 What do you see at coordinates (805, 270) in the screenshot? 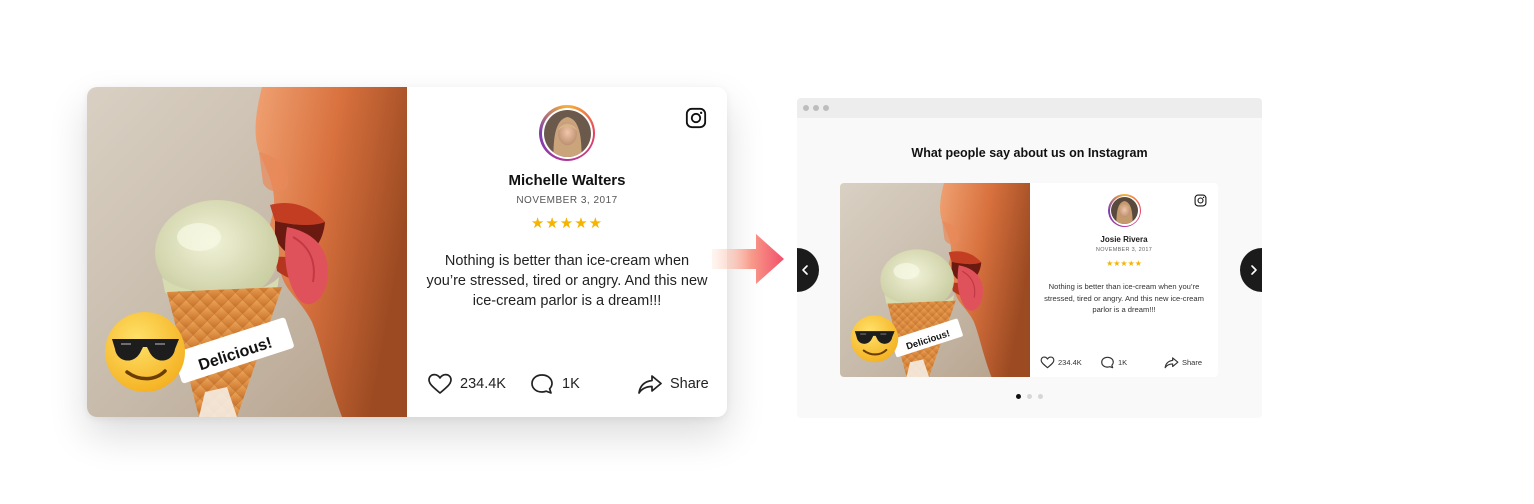
I see `chevron-left-icon` at bounding box center [805, 270].